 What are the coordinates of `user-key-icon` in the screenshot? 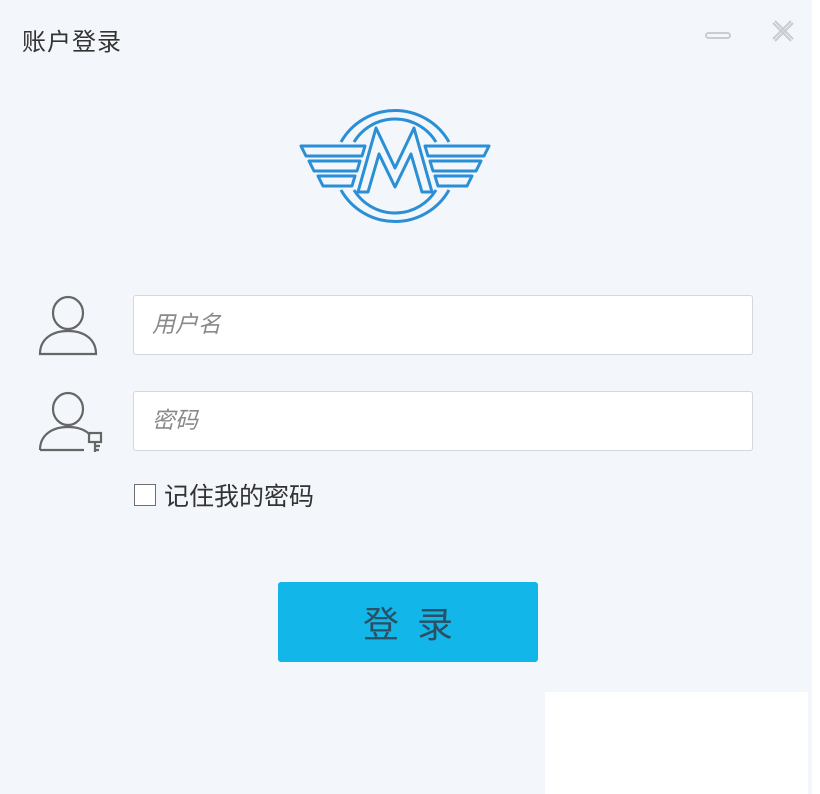 It's located at (70, 421).